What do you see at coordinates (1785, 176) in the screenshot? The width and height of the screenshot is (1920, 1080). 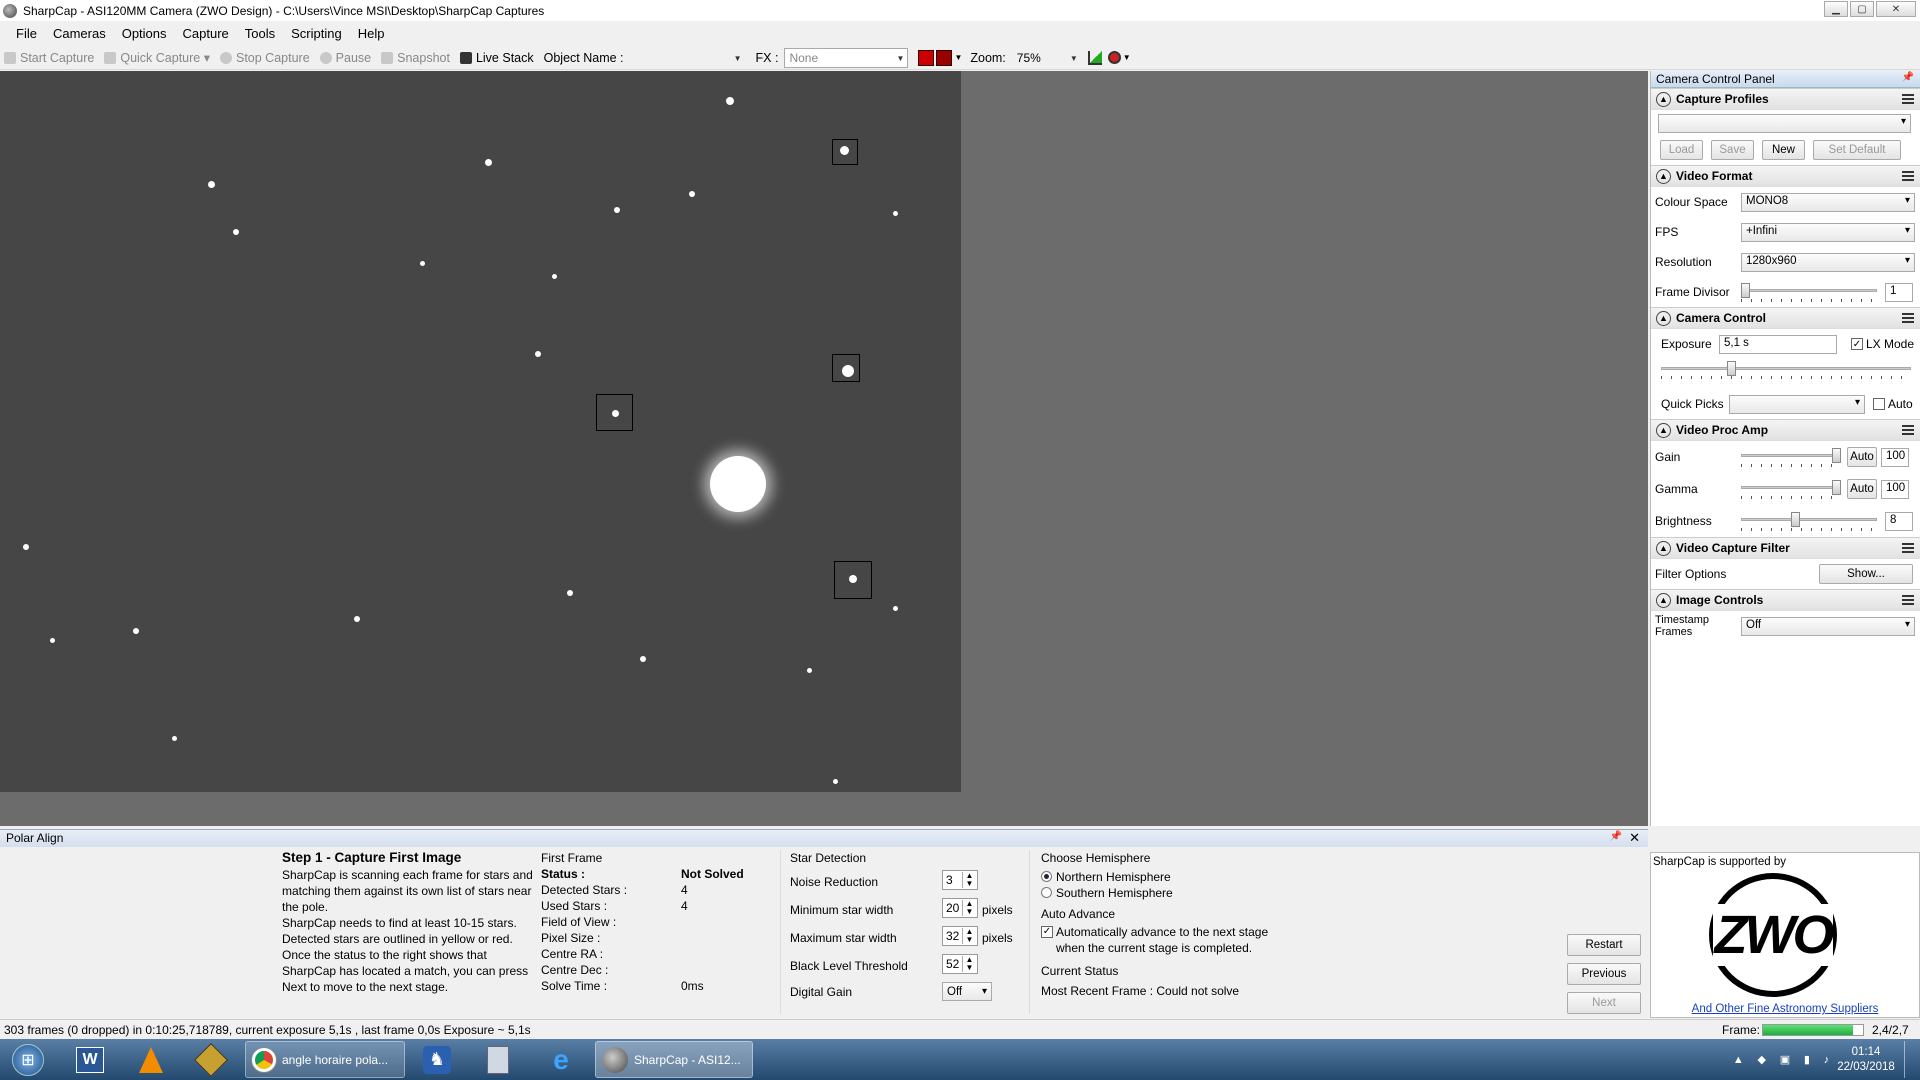 I see `video-format-header: ▲ Video Format` at bounding box center [1785, 176].